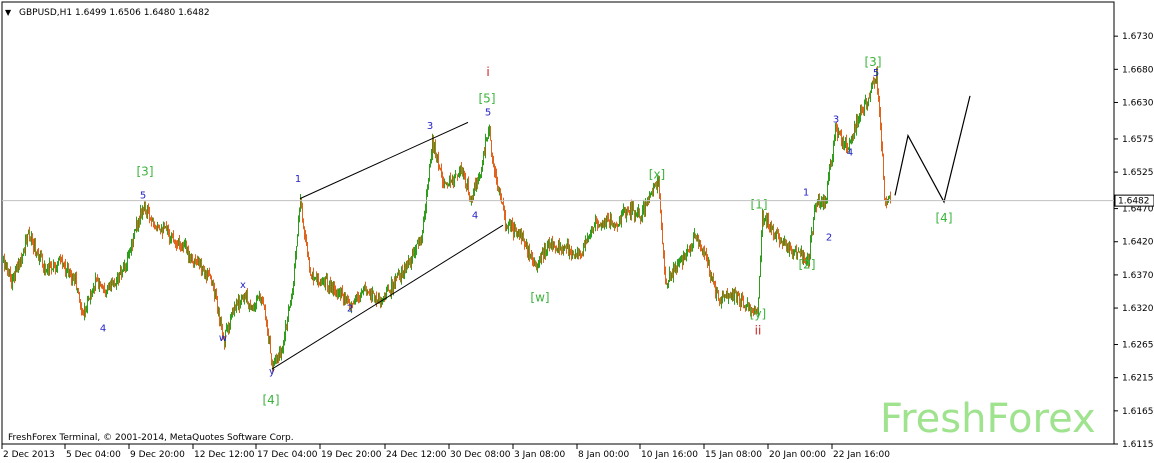 The image size is (1154, 463). I want to click on price-tick-label: 1.6320, so click(1138, 309).